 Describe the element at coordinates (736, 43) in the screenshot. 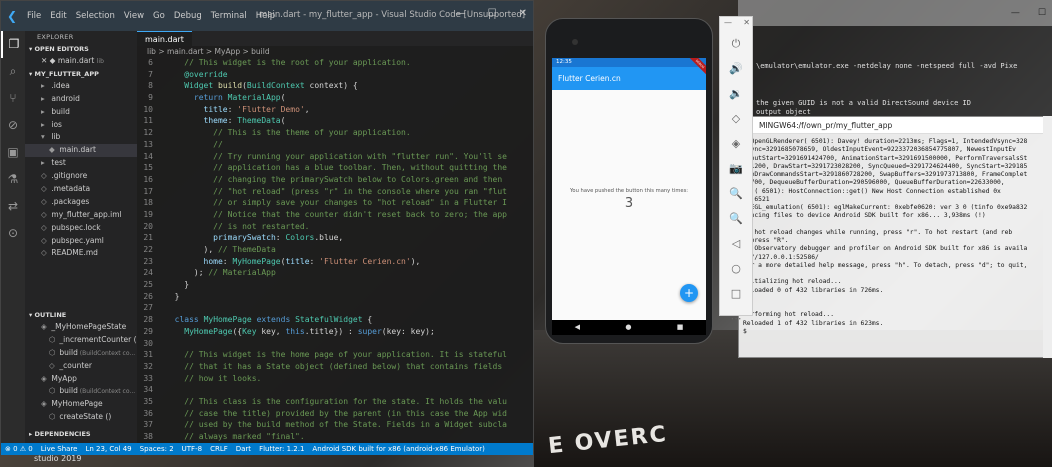

I see `power-icon: ⏻` at that location.